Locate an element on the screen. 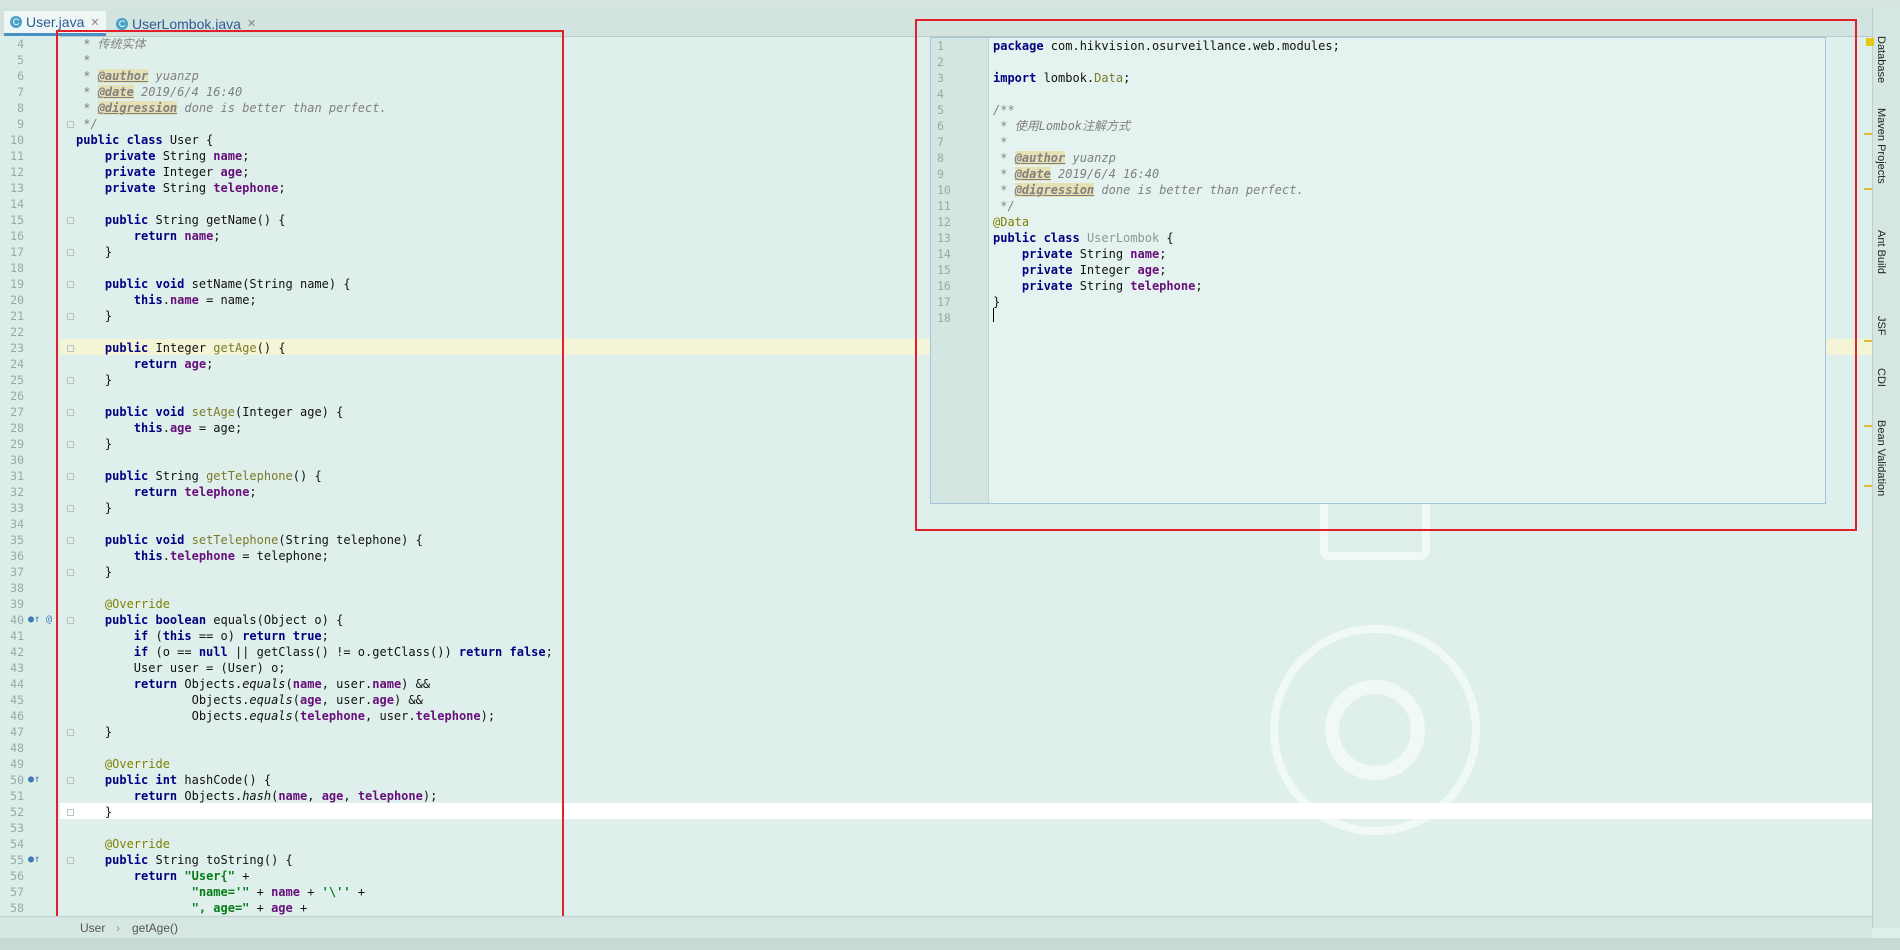 This screenshot has width=1900, height=950. line-number: 26 is located at coordinates (17, 396).